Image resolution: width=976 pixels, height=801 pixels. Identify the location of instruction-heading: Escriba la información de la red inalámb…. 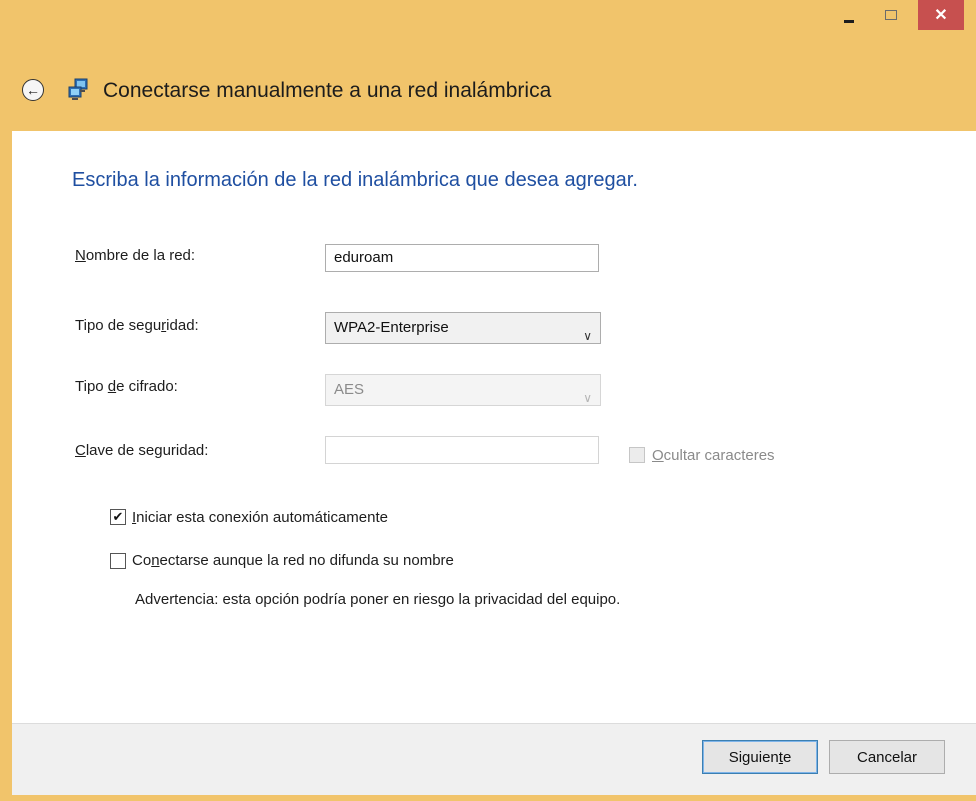
(355, 180).